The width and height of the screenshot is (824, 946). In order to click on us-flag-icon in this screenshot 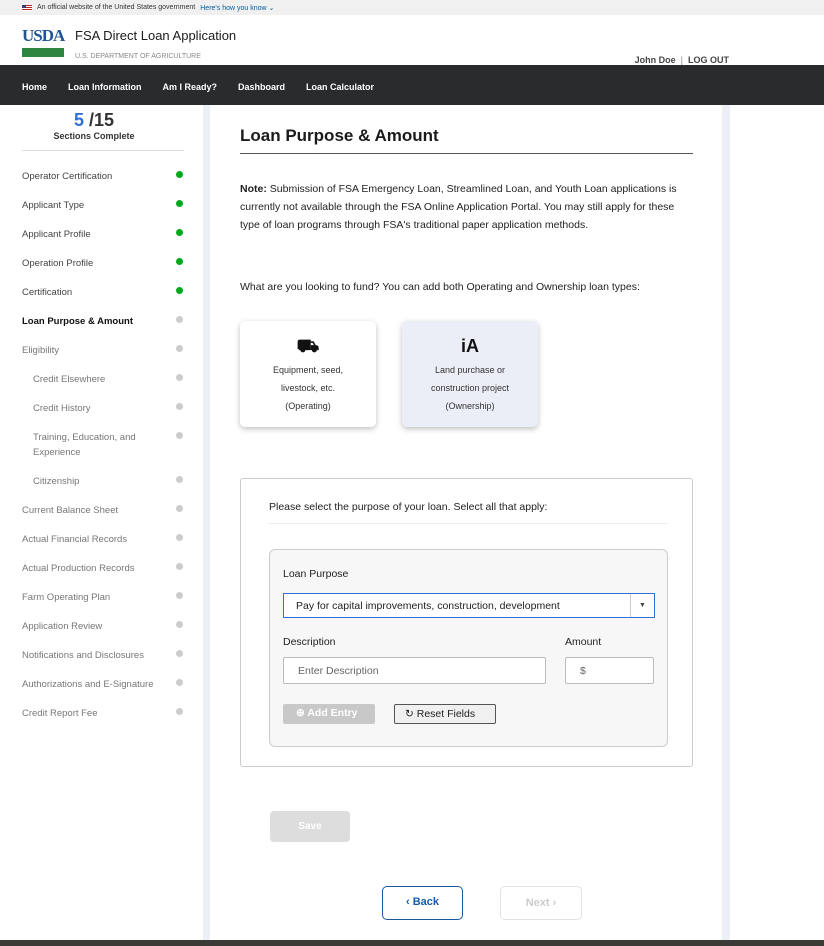, I will do `click(27, 7)`.